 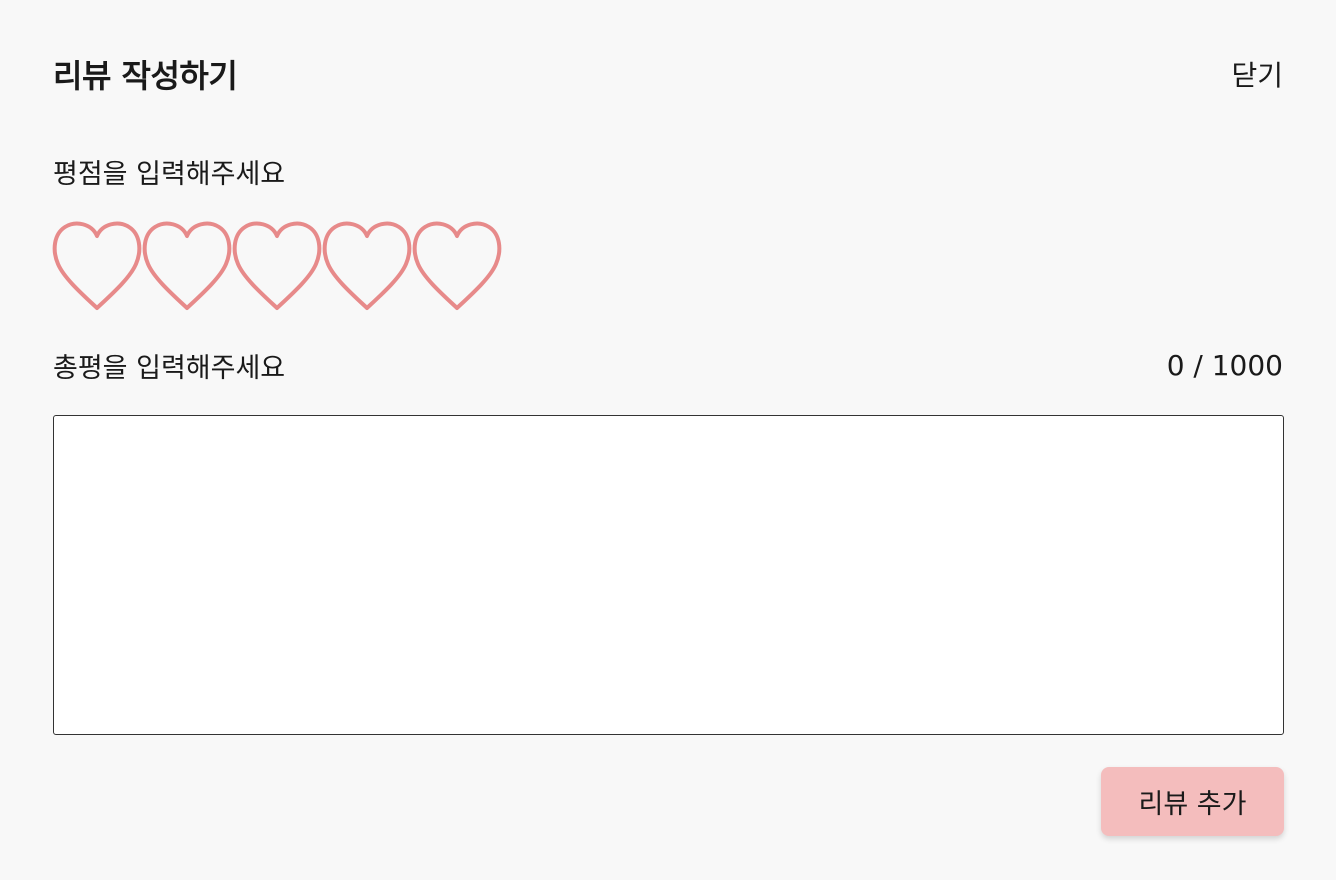 I want to click on modal-title: 리뷰 작성하기, so click(x=145, y=76).